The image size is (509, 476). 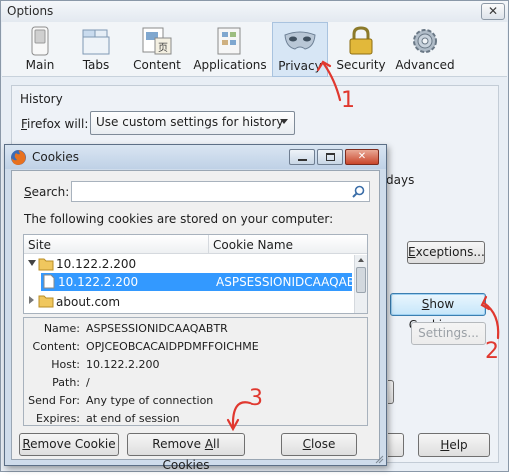 I want to click on annotation-2: 2, so click(x=492, y=351).